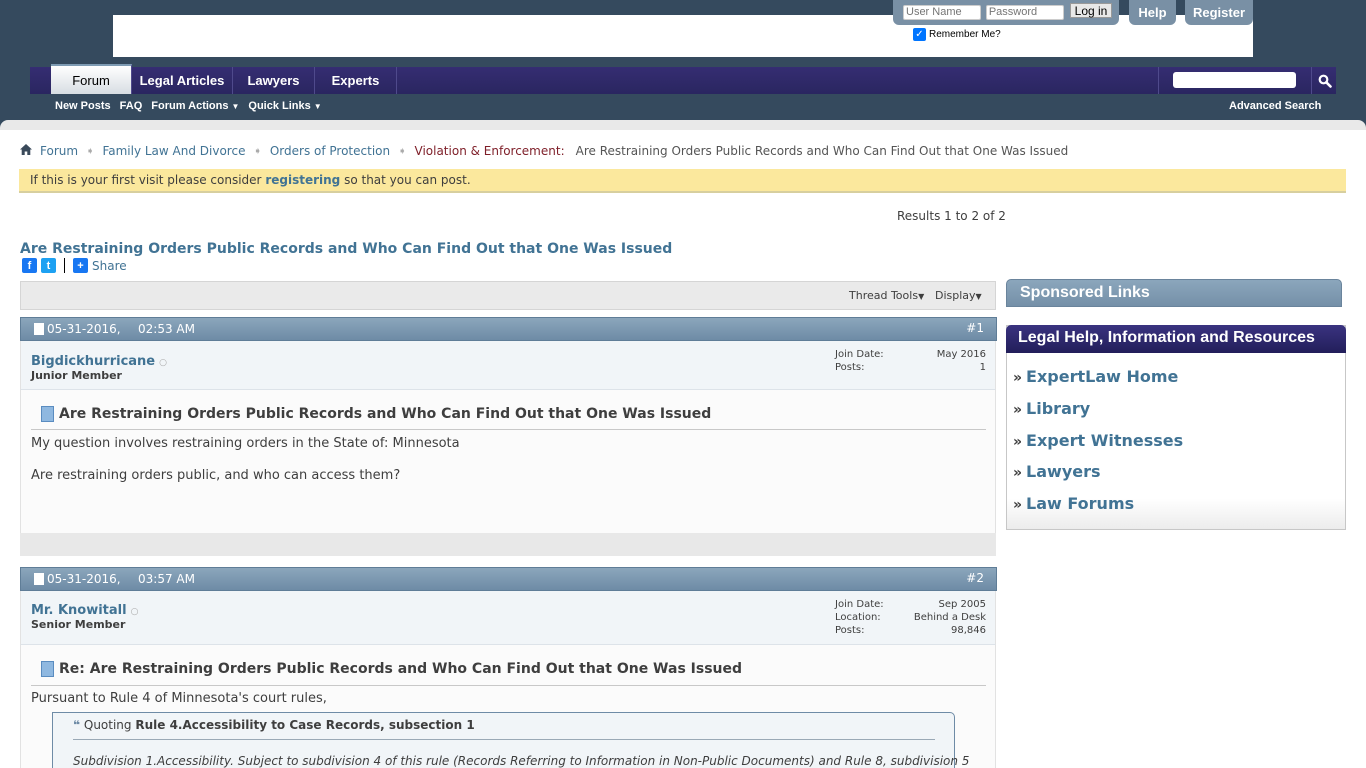 This screenshot has width=1366, height=768. Describe the element at coordinates (405, 180) in the screenshot. I see `notice-text-end: so that you can post.` at that location.